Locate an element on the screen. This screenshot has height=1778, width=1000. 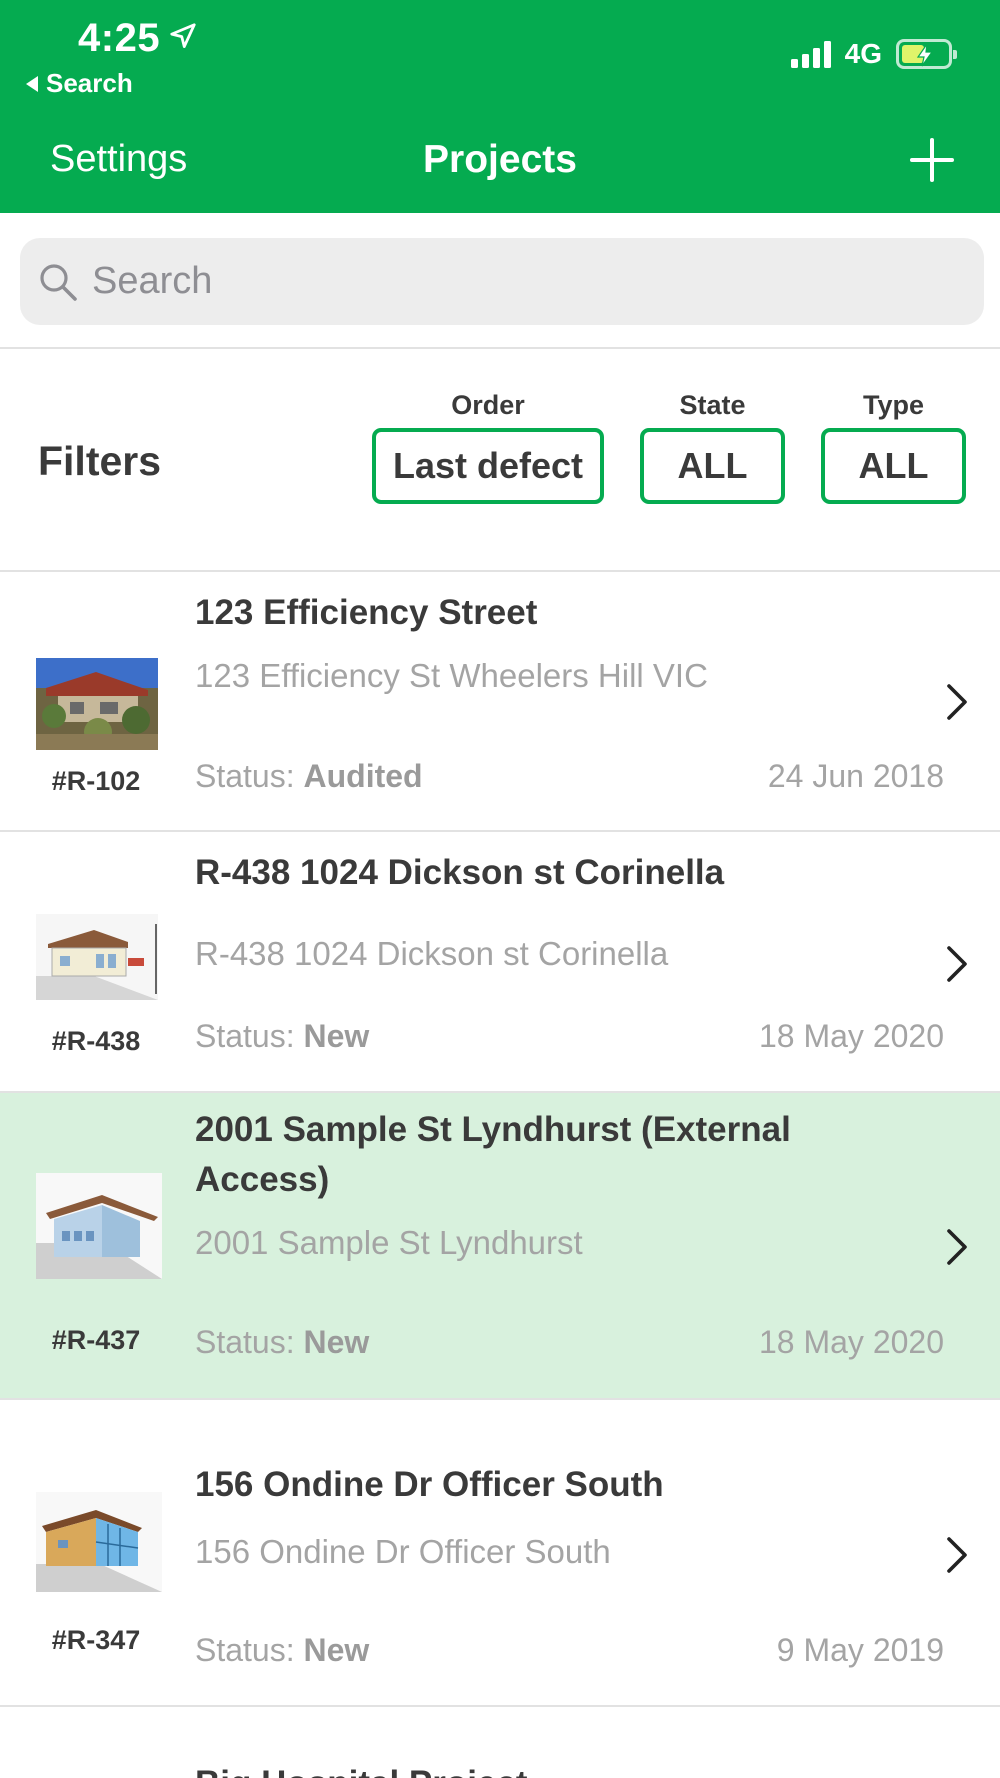
project-row: Big Hospital Project is located at coordinates (500, 1742).